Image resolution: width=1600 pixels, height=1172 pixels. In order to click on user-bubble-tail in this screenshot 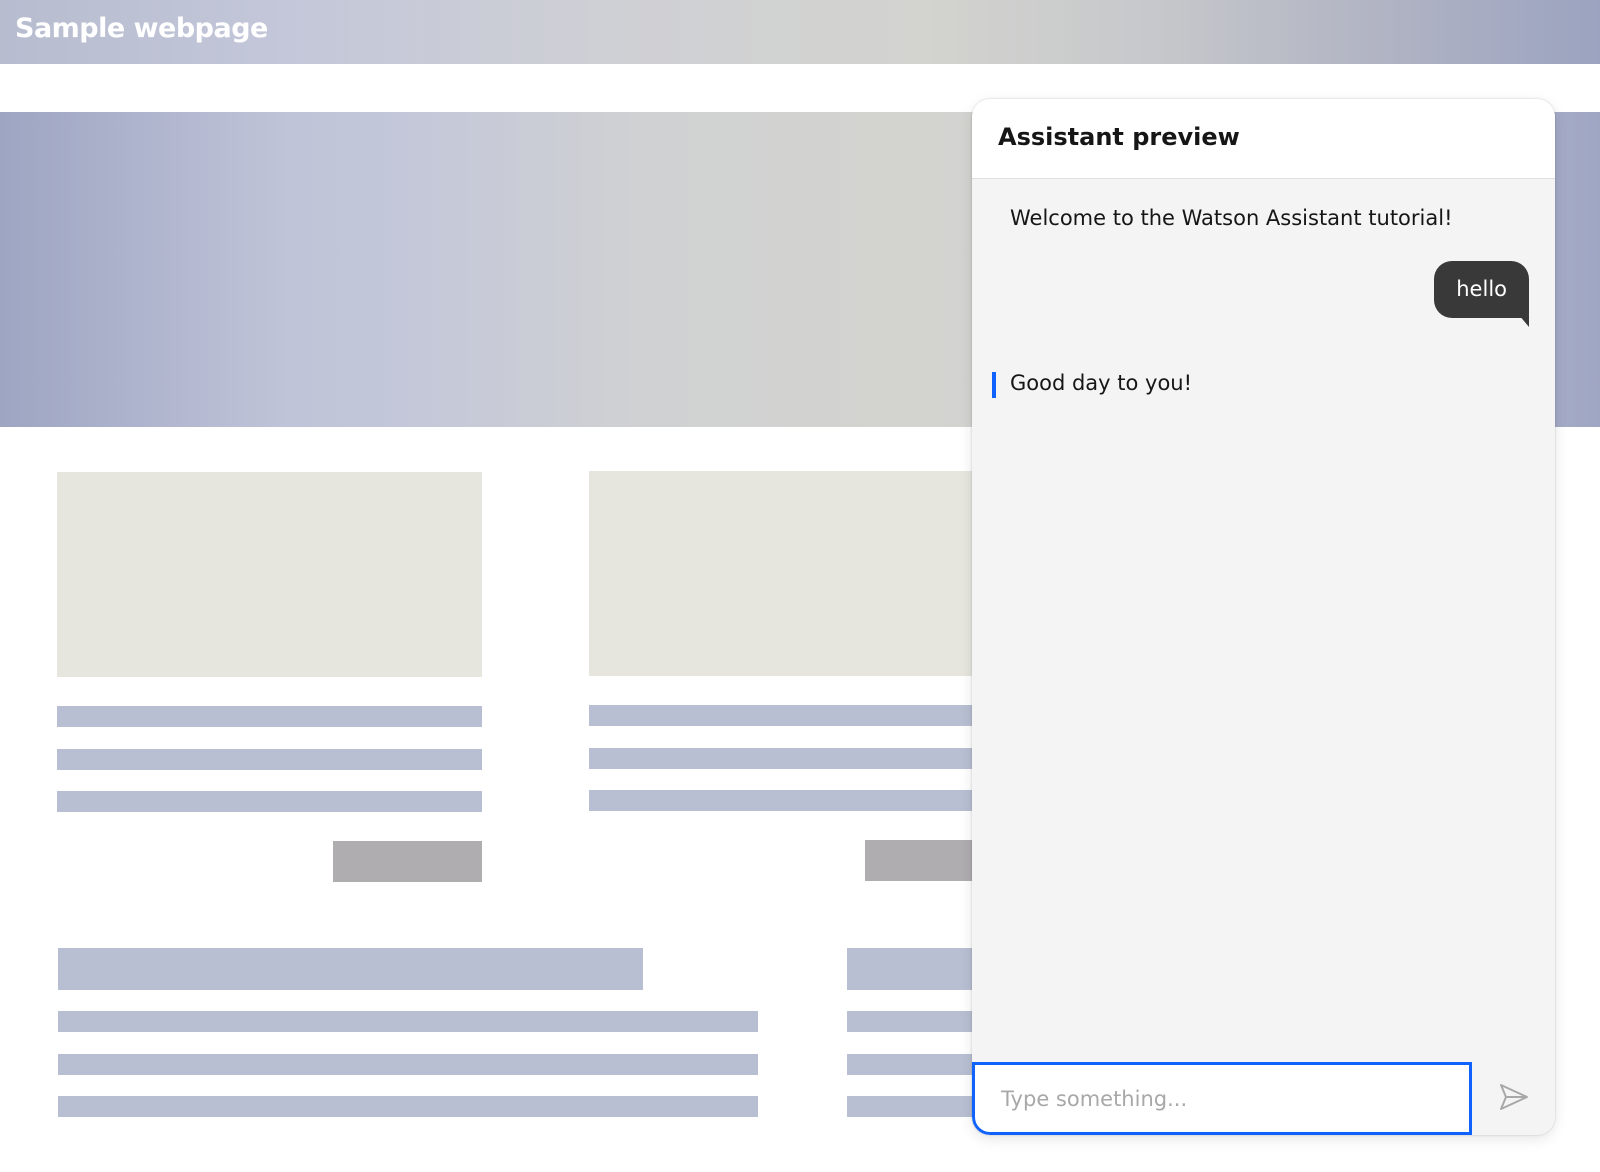, I will do `click(1524, 321)`.